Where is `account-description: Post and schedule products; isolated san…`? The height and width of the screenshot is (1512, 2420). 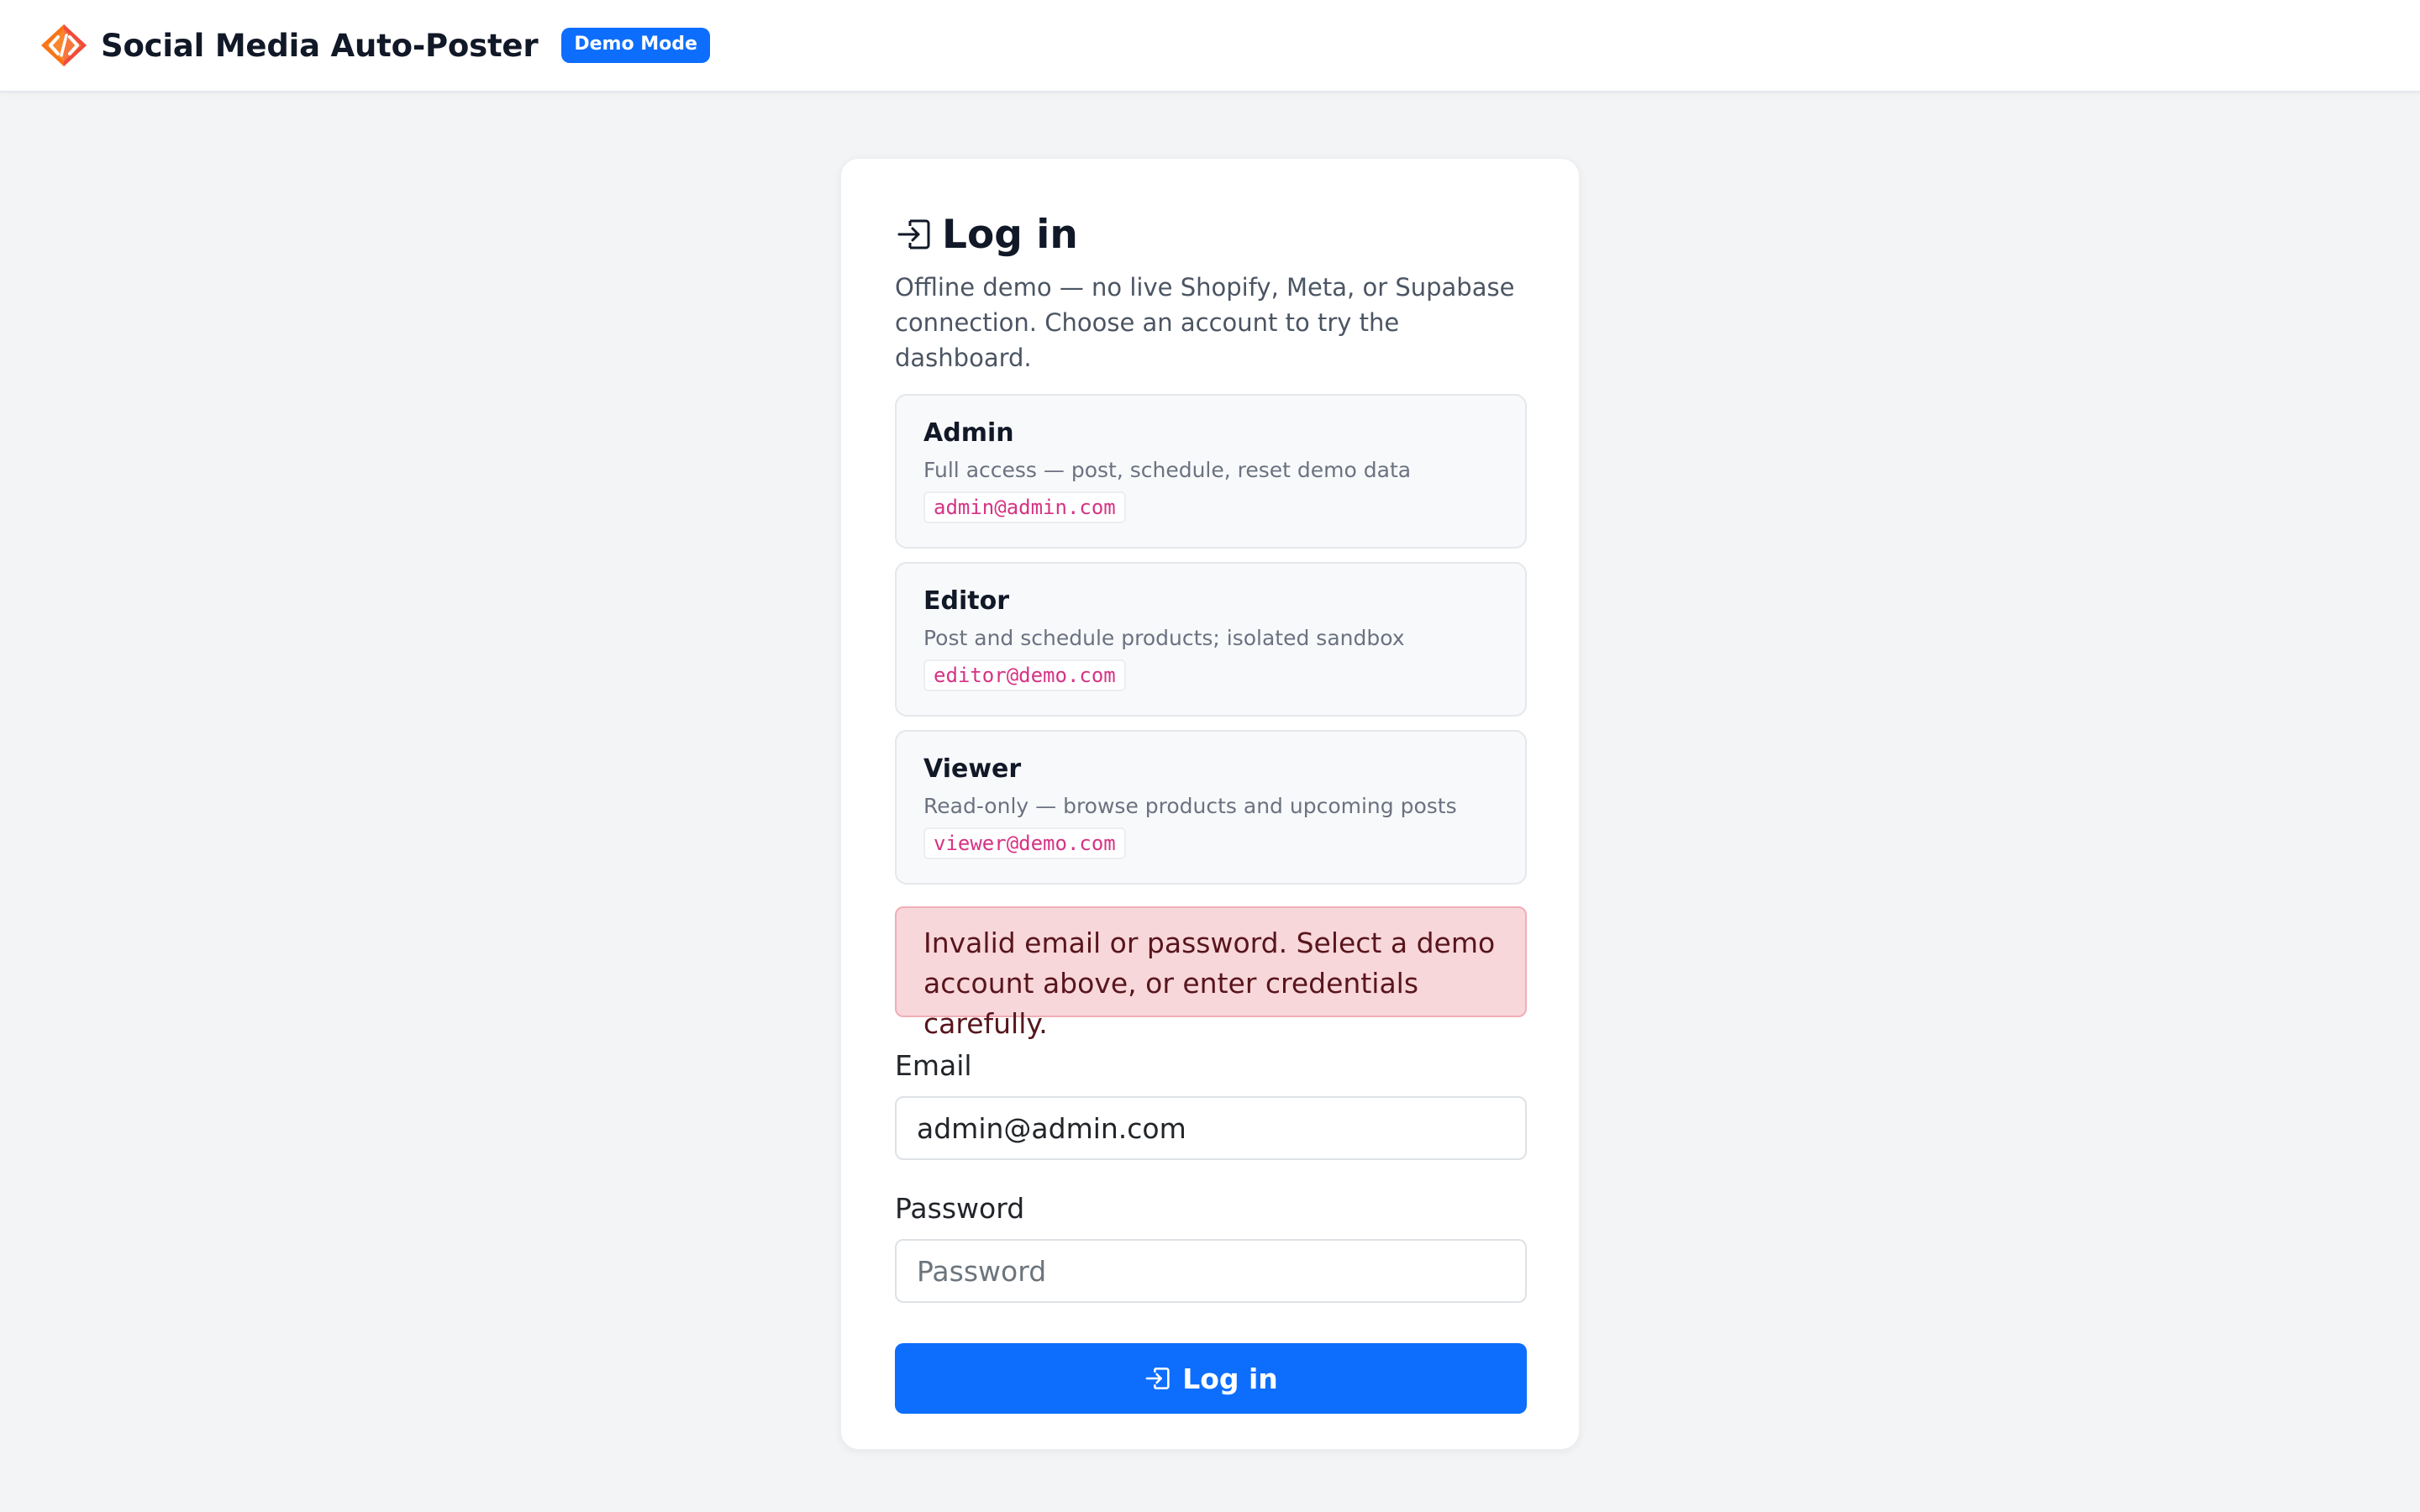
account-description: Post and schedule products; isolated san… is located at coordinates (1164, 638).